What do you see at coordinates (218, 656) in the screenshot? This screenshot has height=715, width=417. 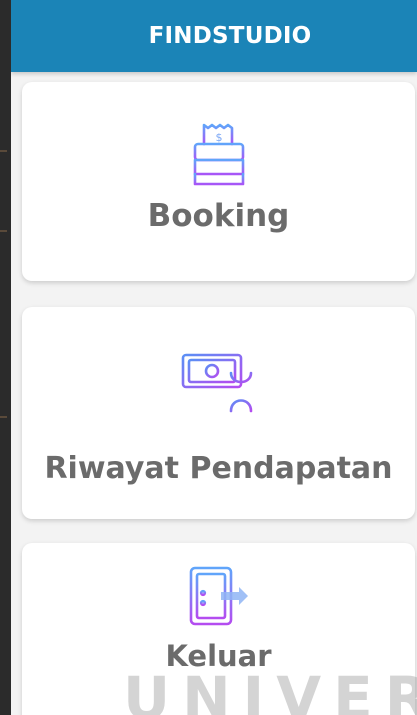 I see `keluar-label: Keluar` at bounding box center [218, 656].